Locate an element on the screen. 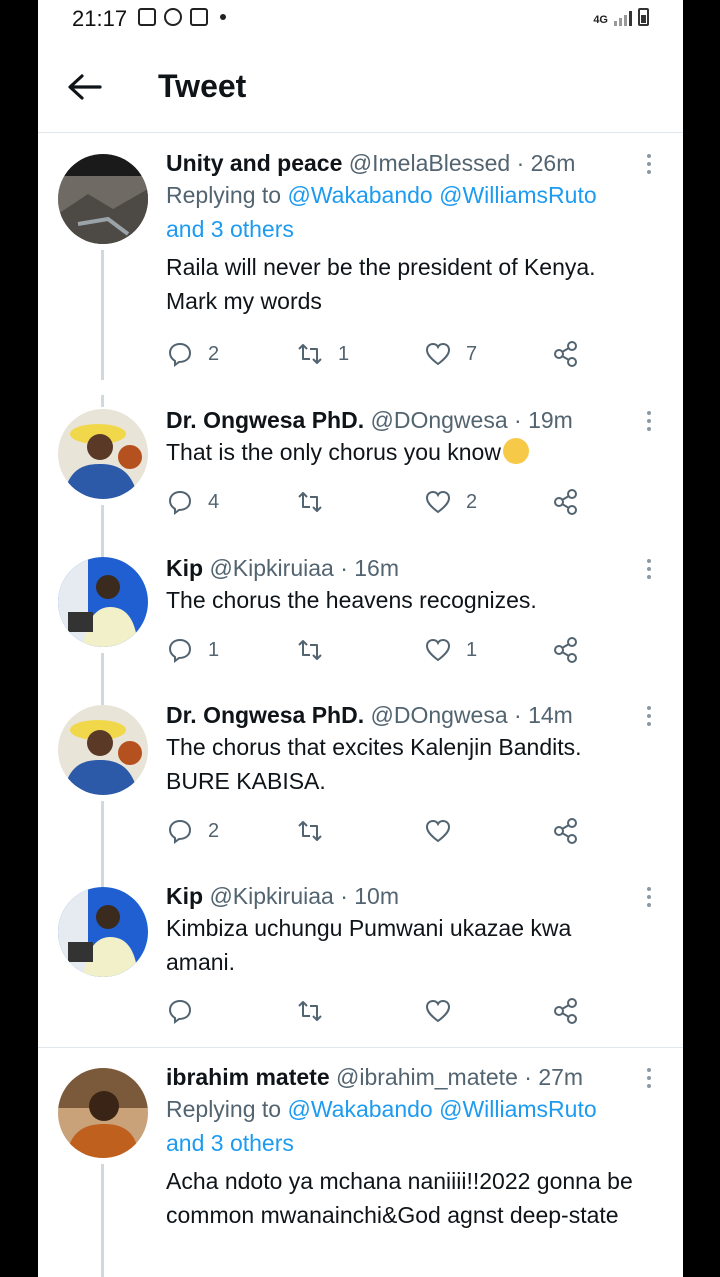 This screenshot has width=720, height=1277. like-button: 1 is located at coordinates (450, 650).